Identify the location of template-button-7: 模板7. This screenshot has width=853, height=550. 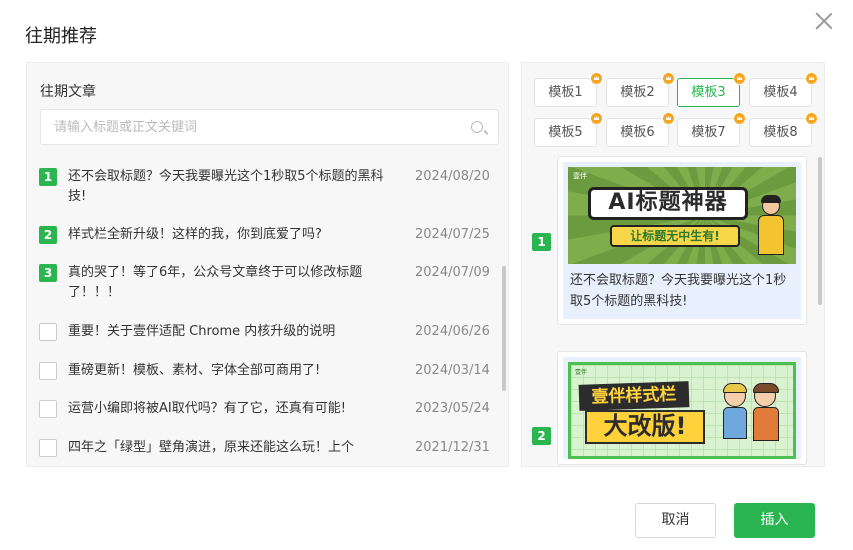
(711, 129).